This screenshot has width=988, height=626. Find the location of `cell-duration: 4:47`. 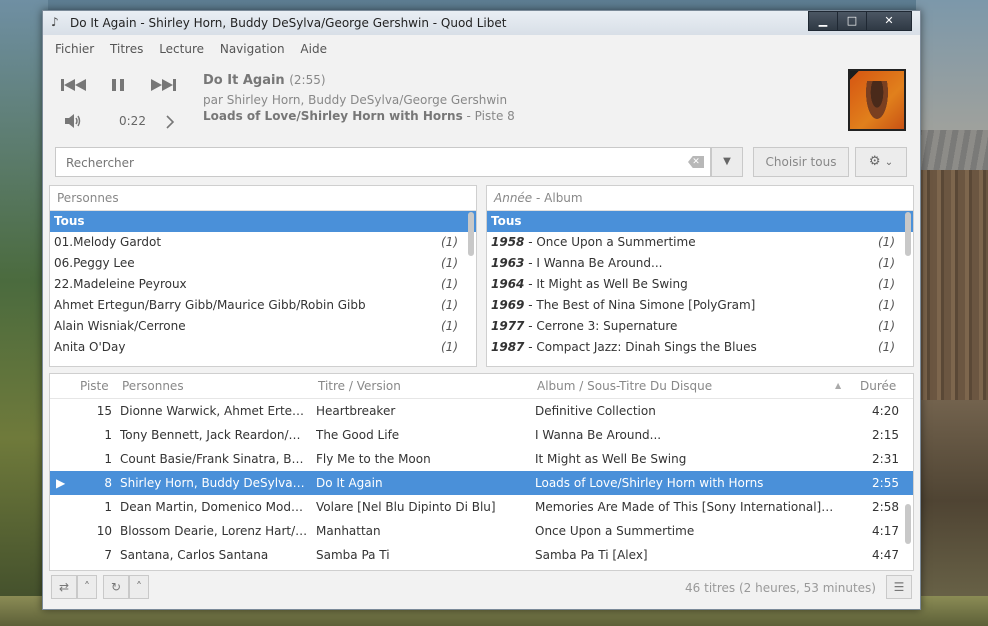

cell-duration: 4:47 is located at coordinates (885, 555).